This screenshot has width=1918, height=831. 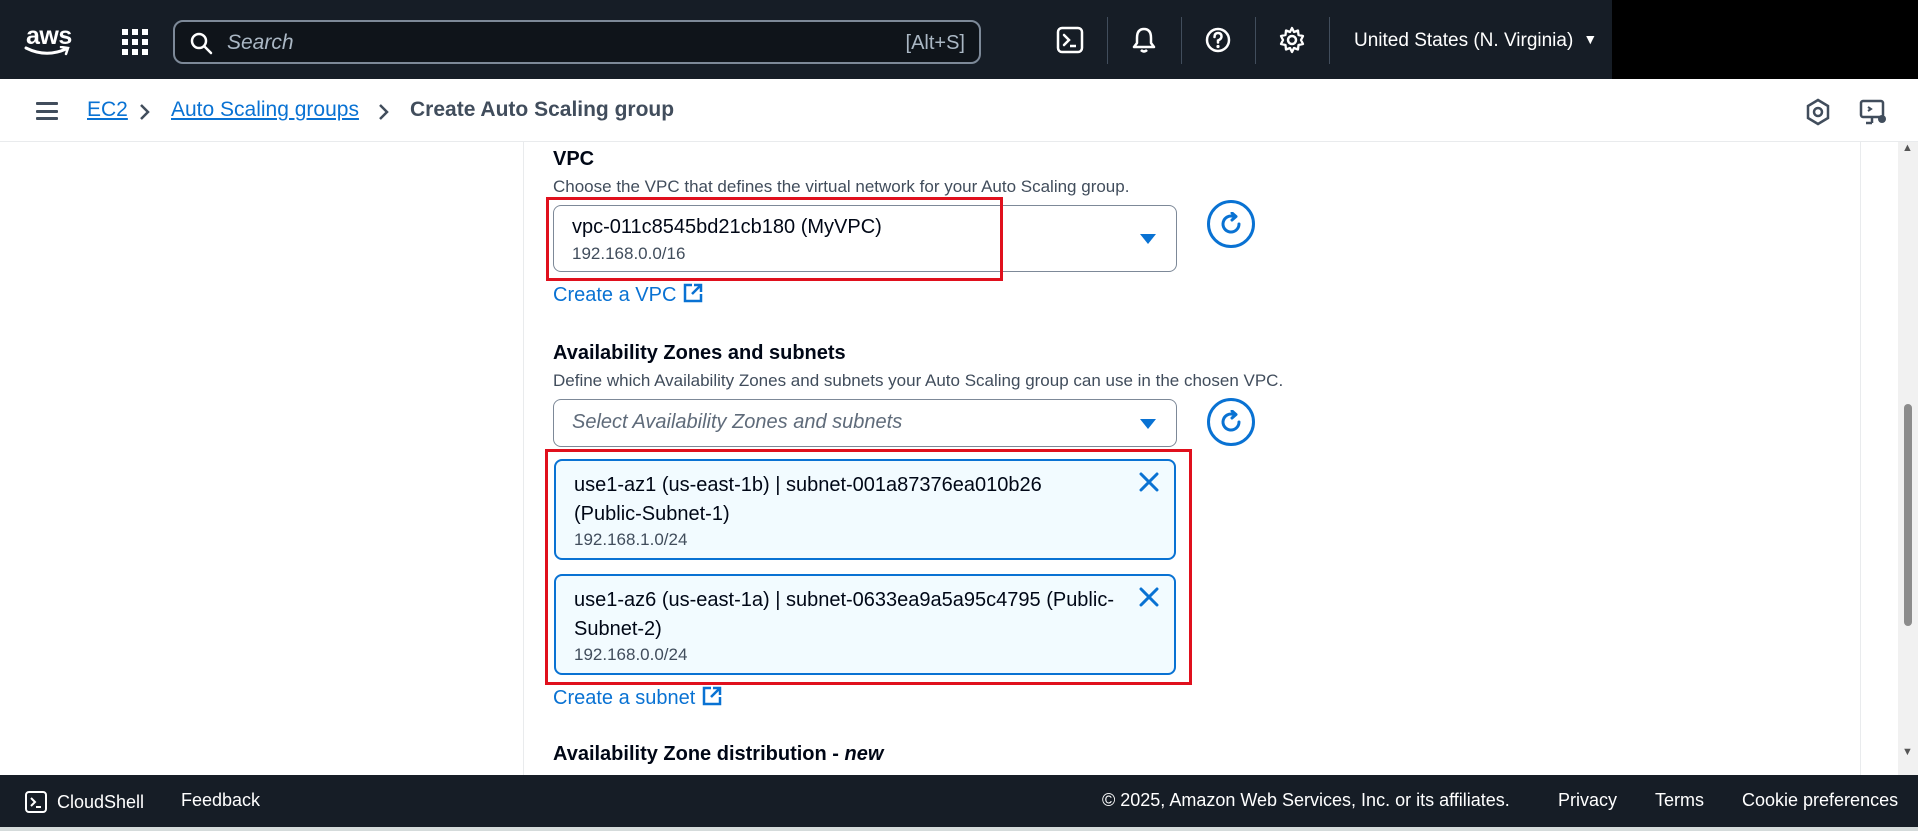 What do you see at coordinates (1292, 40) in the screenshot?
I see `settings-gear-icon` at bounding box center [1292, 40].